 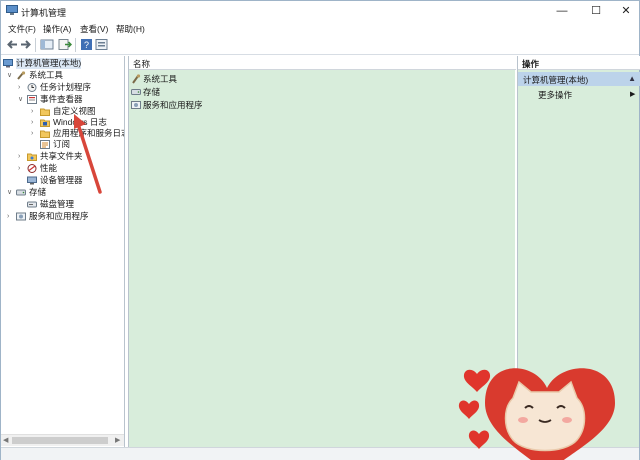 What do you see at coordinates (46, 75) in the screenshot?
I see `tree-label: 系统工具` at bounding box center [46, 75].